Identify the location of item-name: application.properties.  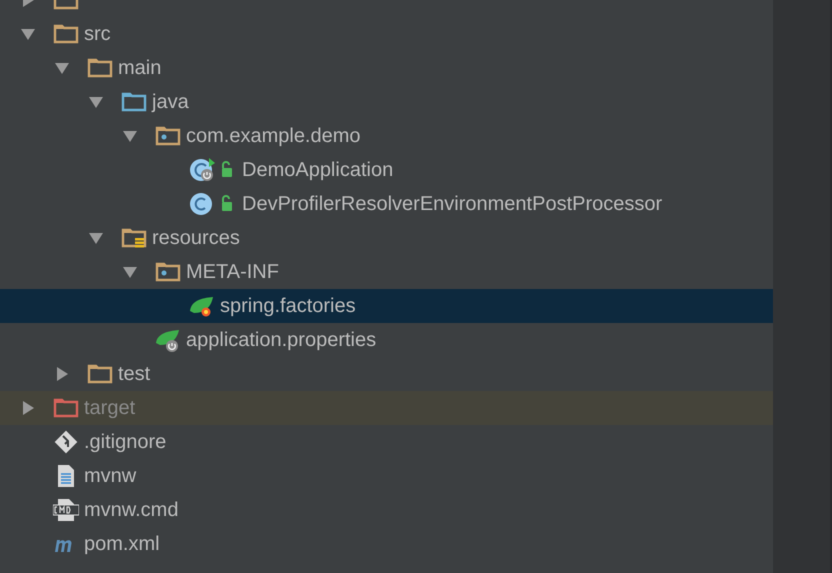
(281, 340).